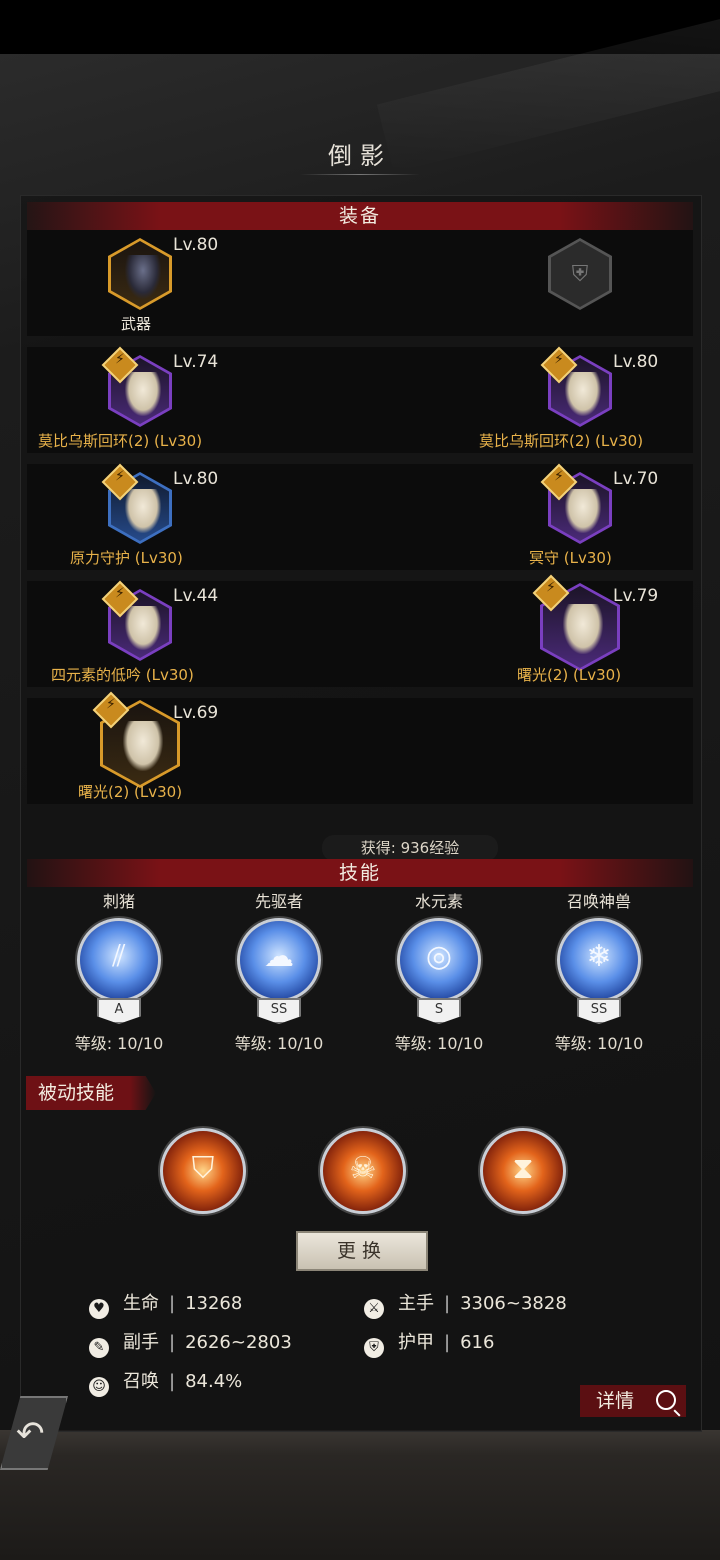  Describe the element at coordinates (279, 960) in the screenshot. I see `mushroom-cloud-icon: ☁` at that location.